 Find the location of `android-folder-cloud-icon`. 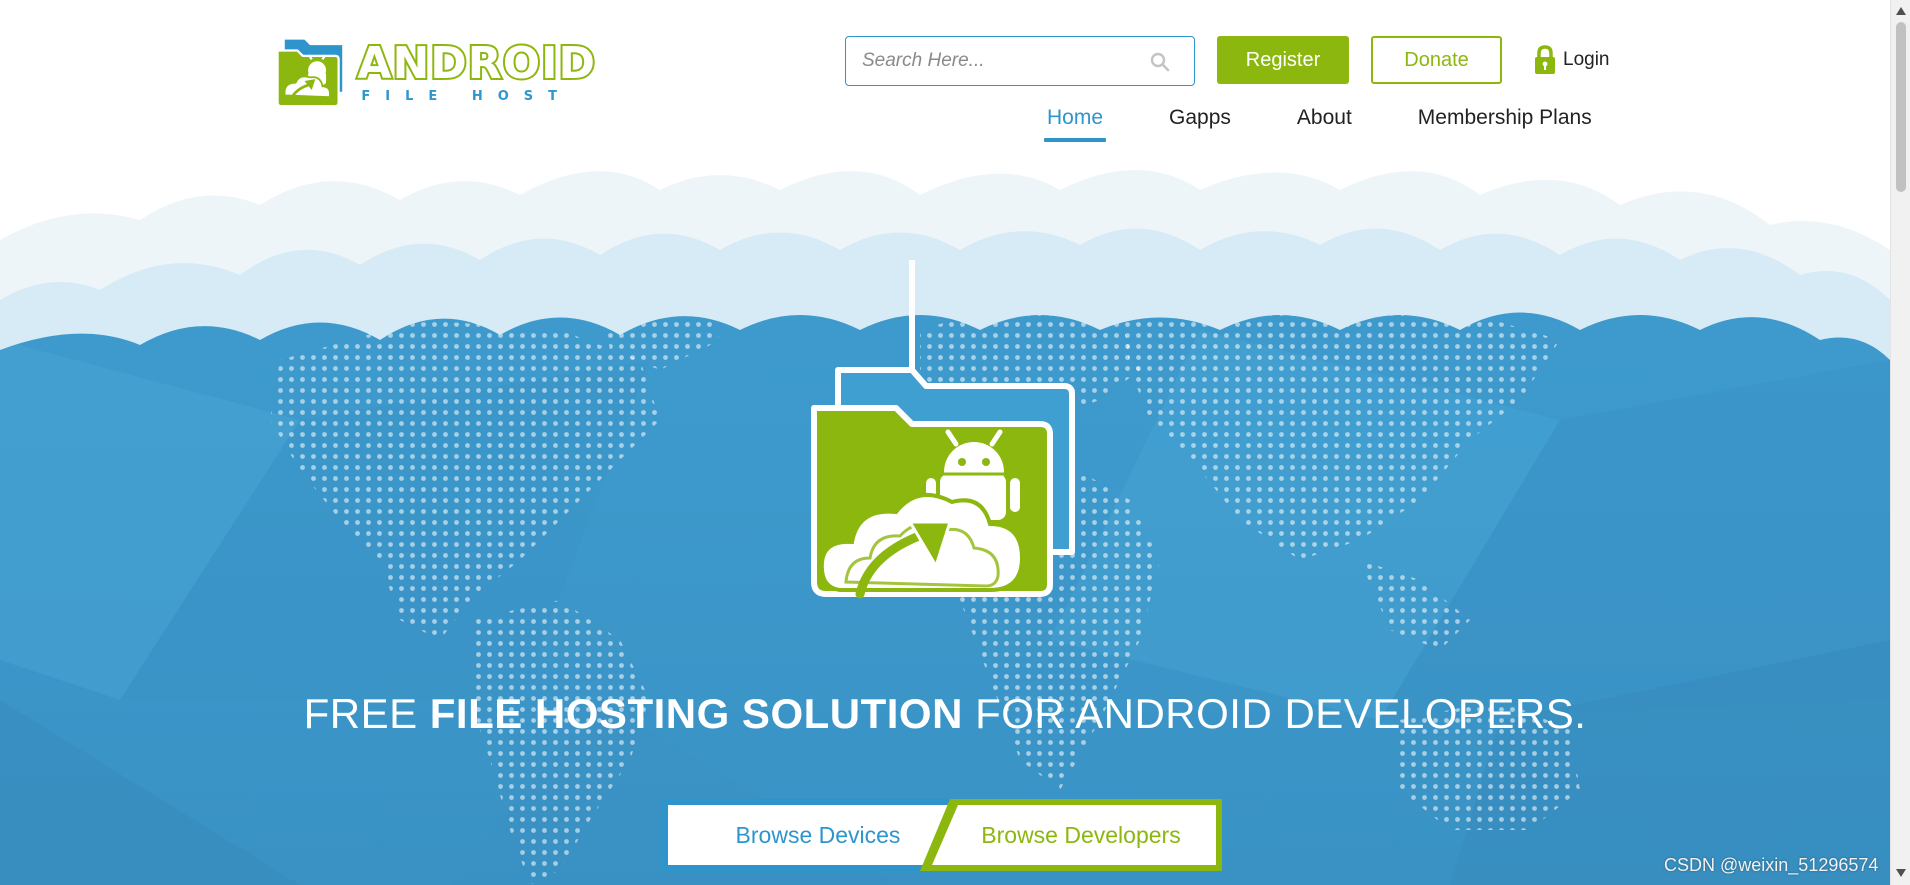

android-folder-cloud-icon is located at coordinates (309, 73).